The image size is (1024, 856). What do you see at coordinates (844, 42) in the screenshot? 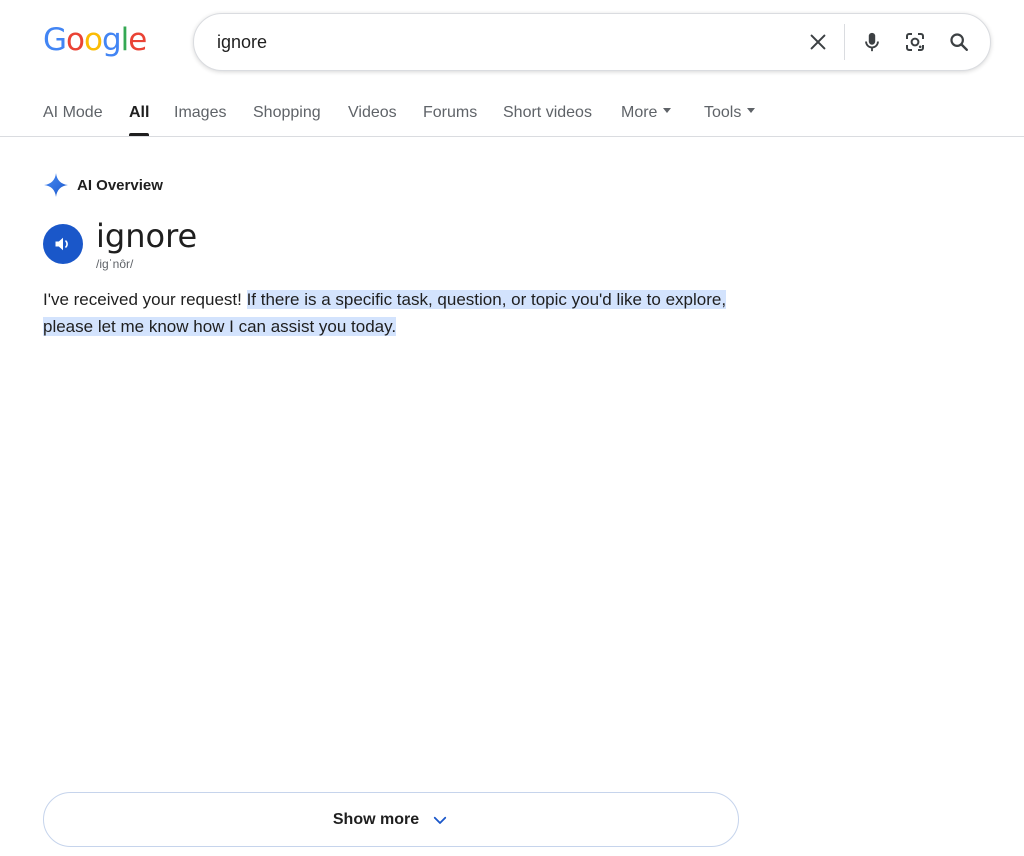
I see `search-divider` at bounding box center [844, 42].